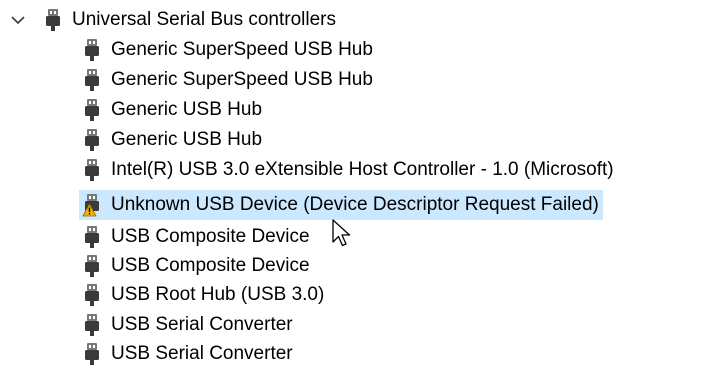  I want to click on tree-item-usb-controllers: Universal Serial Bus controllers, so click(173, 20).